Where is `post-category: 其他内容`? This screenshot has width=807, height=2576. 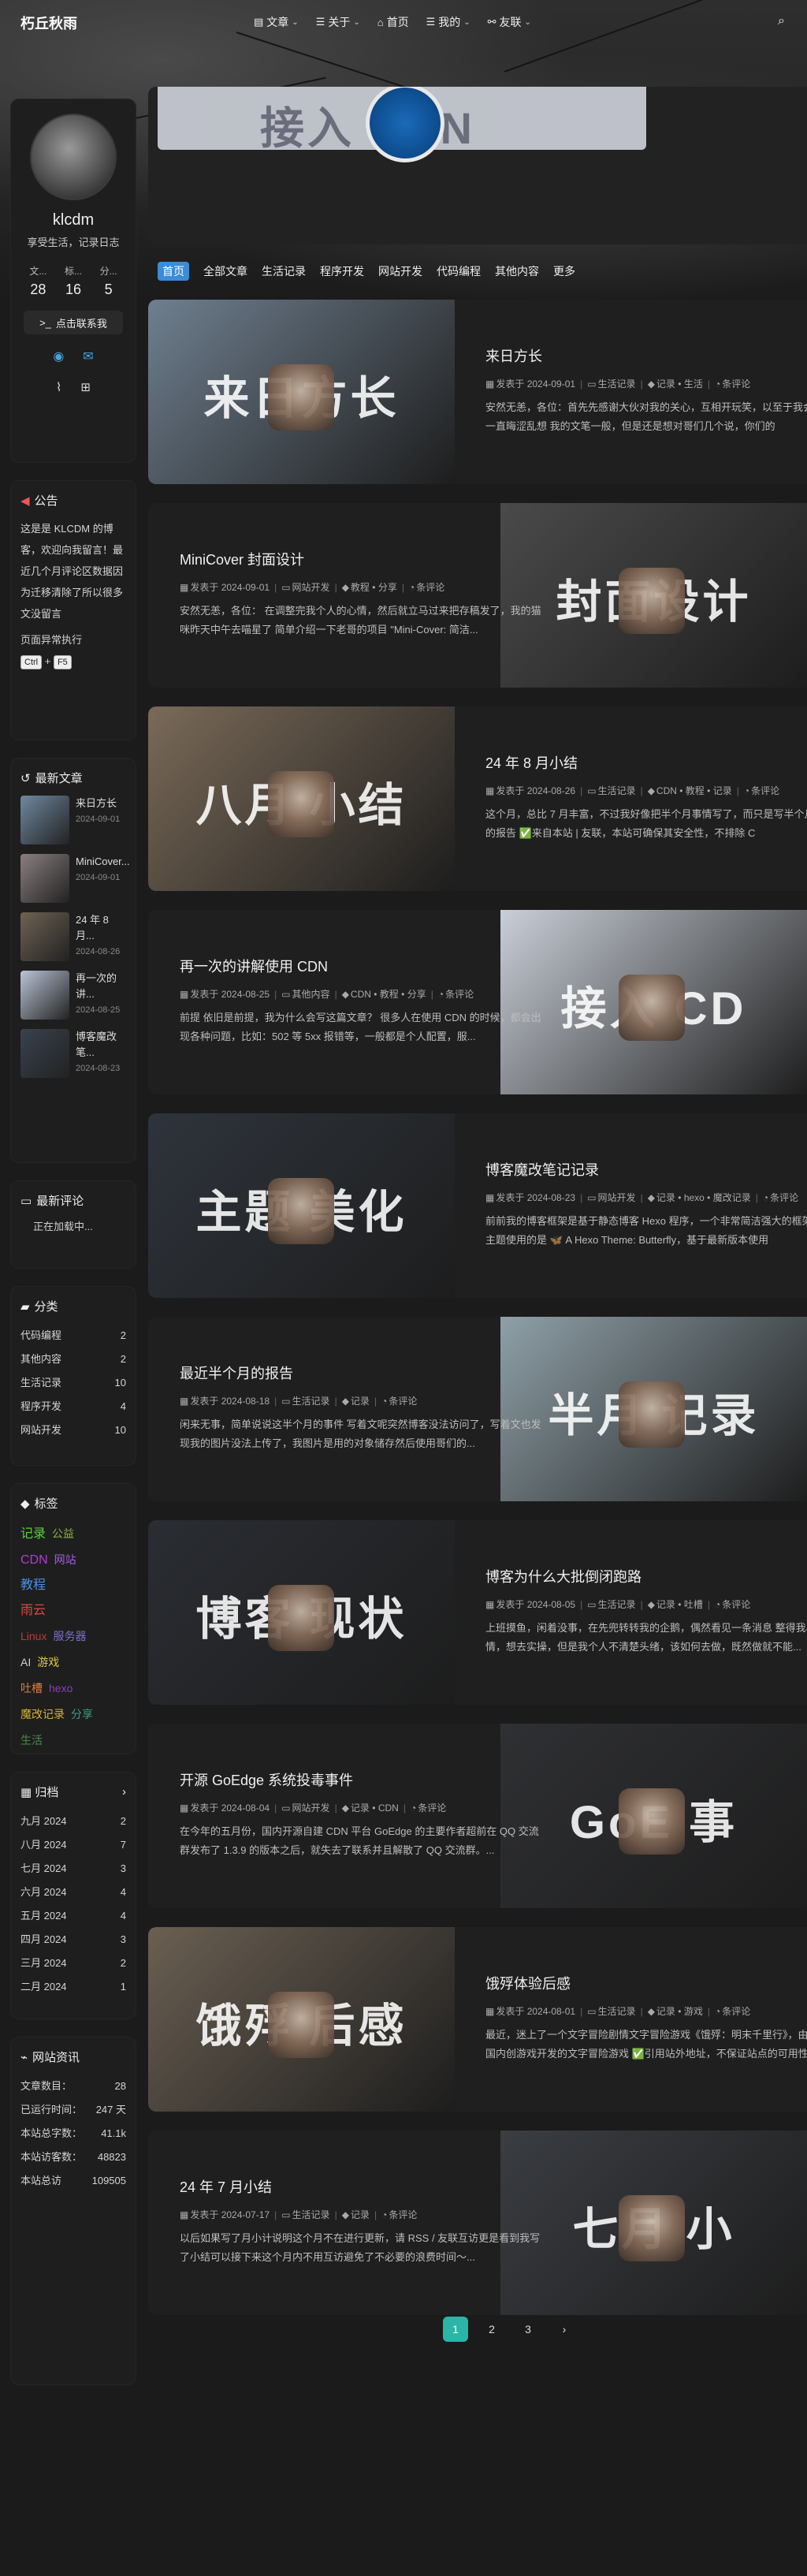
post-category: 其他内容 is located at coordinates (311, 994).